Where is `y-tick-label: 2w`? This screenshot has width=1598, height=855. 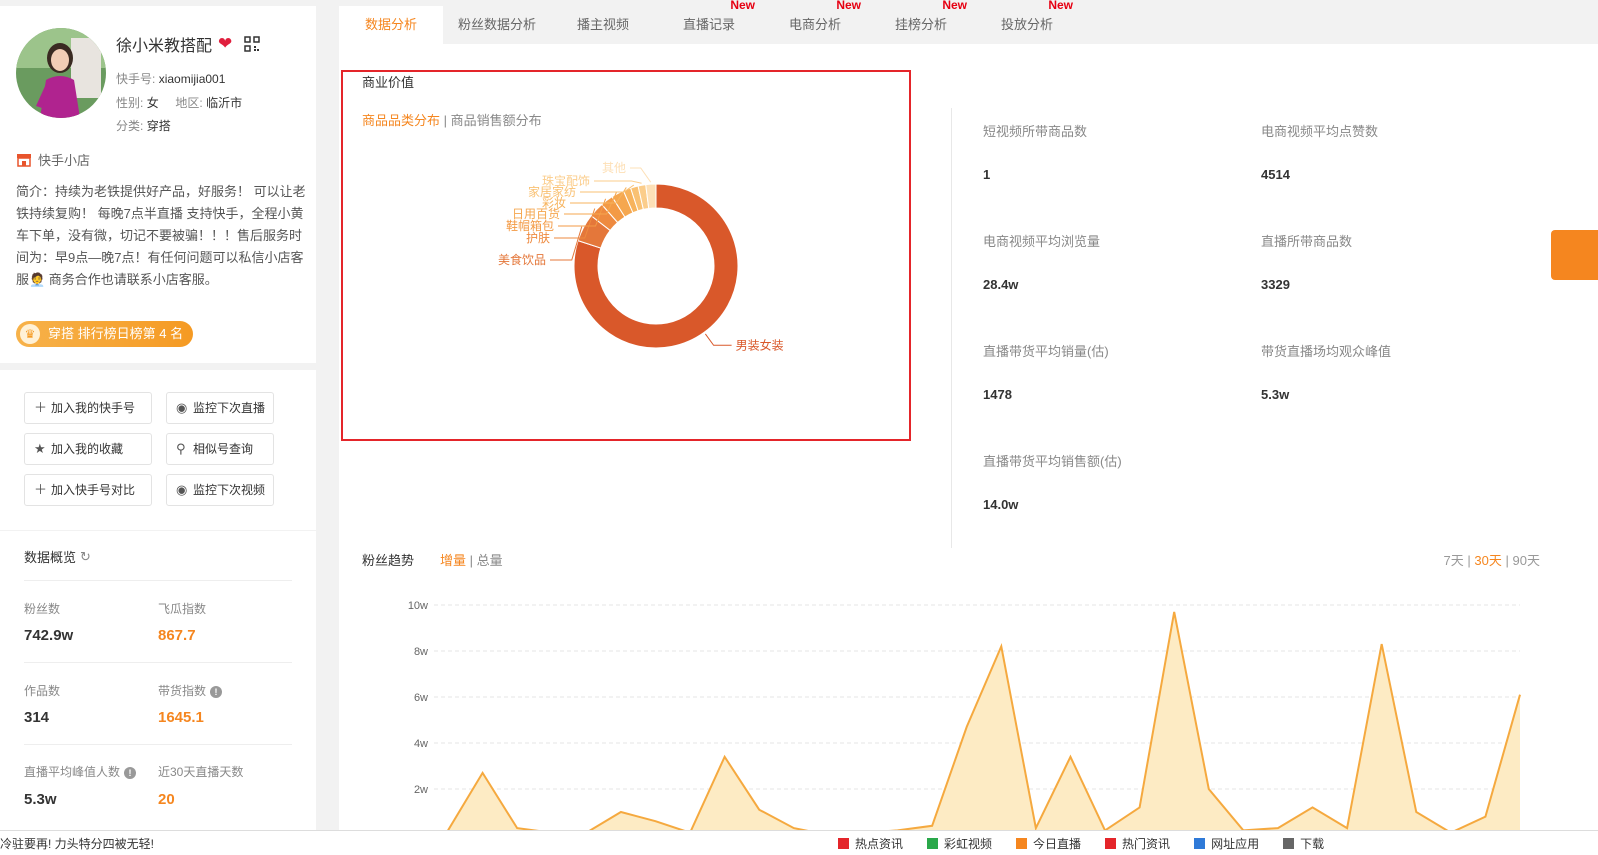 y-tick-label: 2w is located at coordinates (421, 790).